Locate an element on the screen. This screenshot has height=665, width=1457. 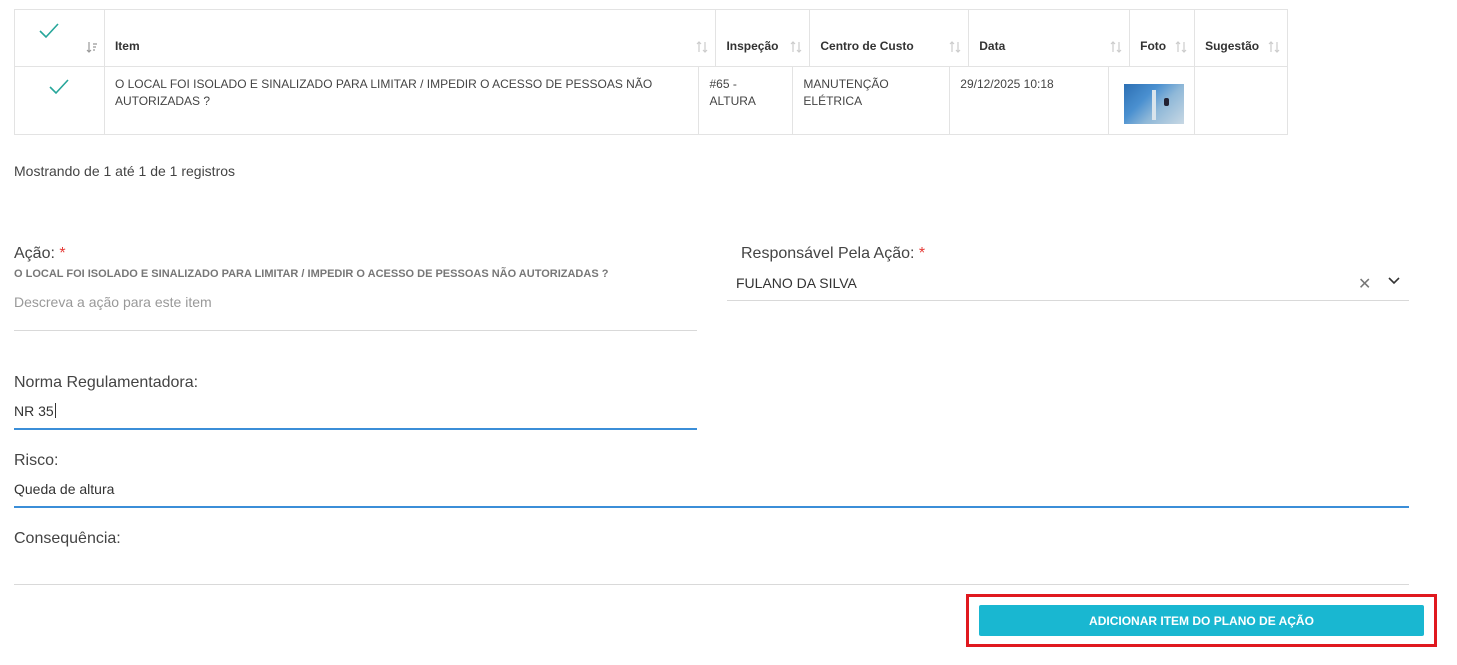
norma-value: NR 35 is located at coordinates (34, 411).